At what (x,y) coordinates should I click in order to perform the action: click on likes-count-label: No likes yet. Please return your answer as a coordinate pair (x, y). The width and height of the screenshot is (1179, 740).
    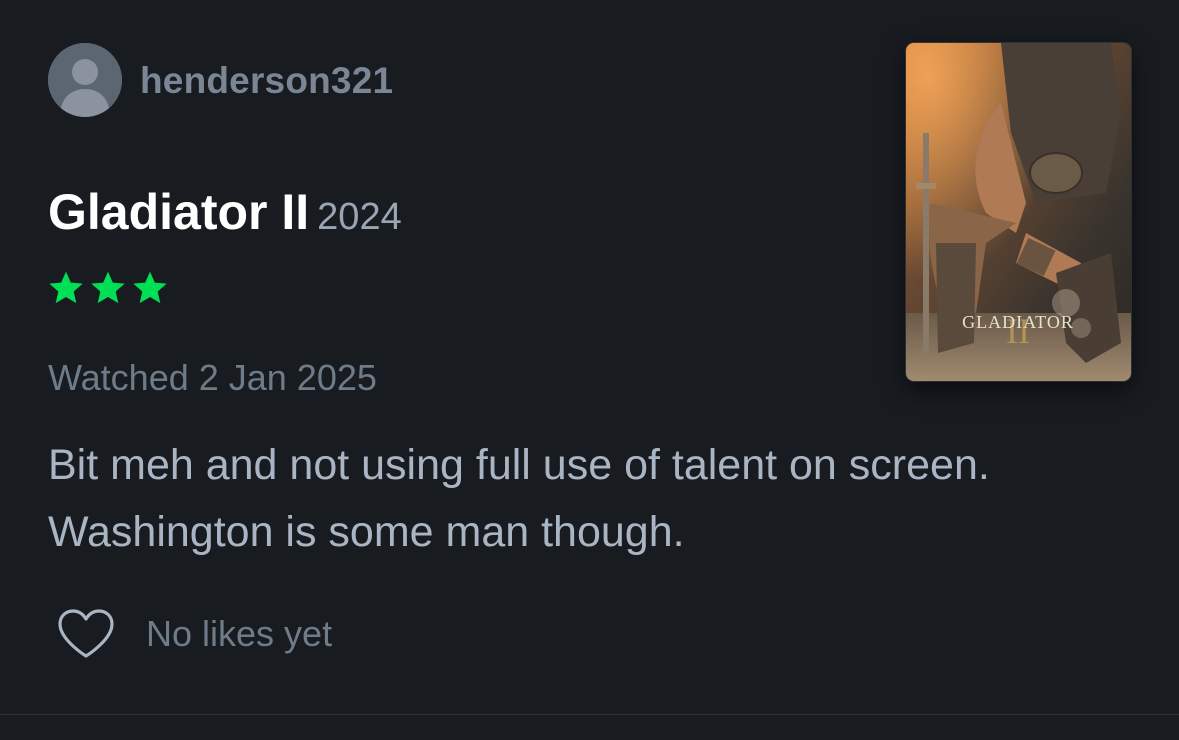
    Looking at the image, I should click on (239, 633).